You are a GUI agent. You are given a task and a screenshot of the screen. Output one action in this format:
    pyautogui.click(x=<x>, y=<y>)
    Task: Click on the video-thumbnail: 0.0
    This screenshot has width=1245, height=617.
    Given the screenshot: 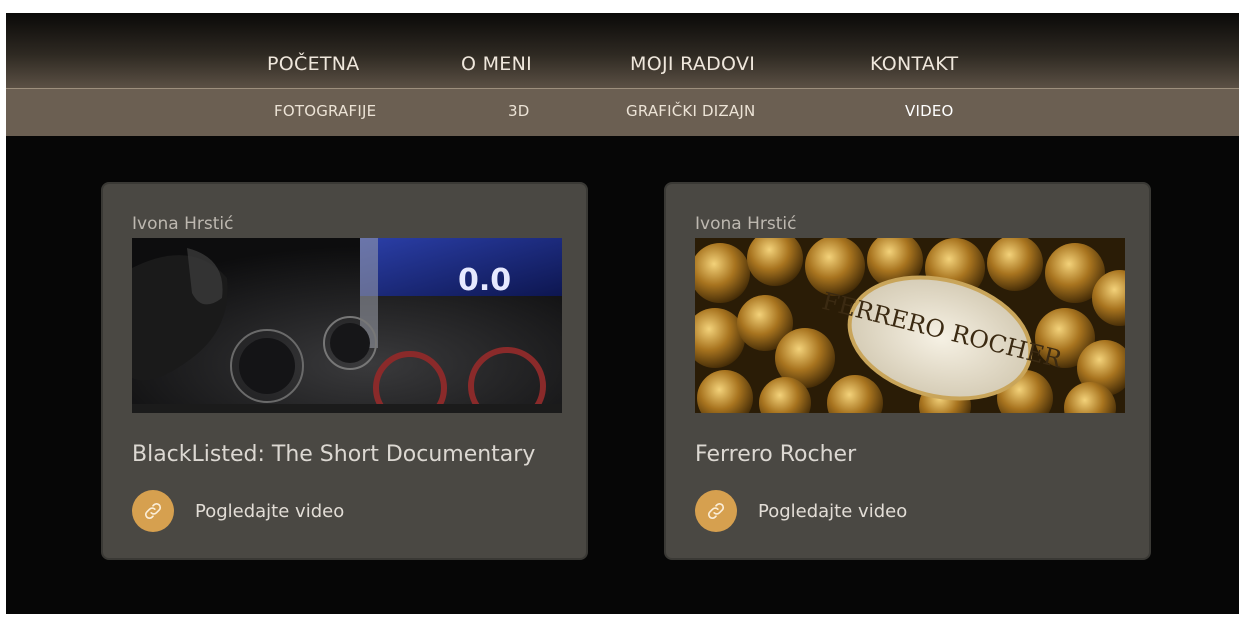 What is the action you would take?
    pyautogui.click(x=347, y=325)
    